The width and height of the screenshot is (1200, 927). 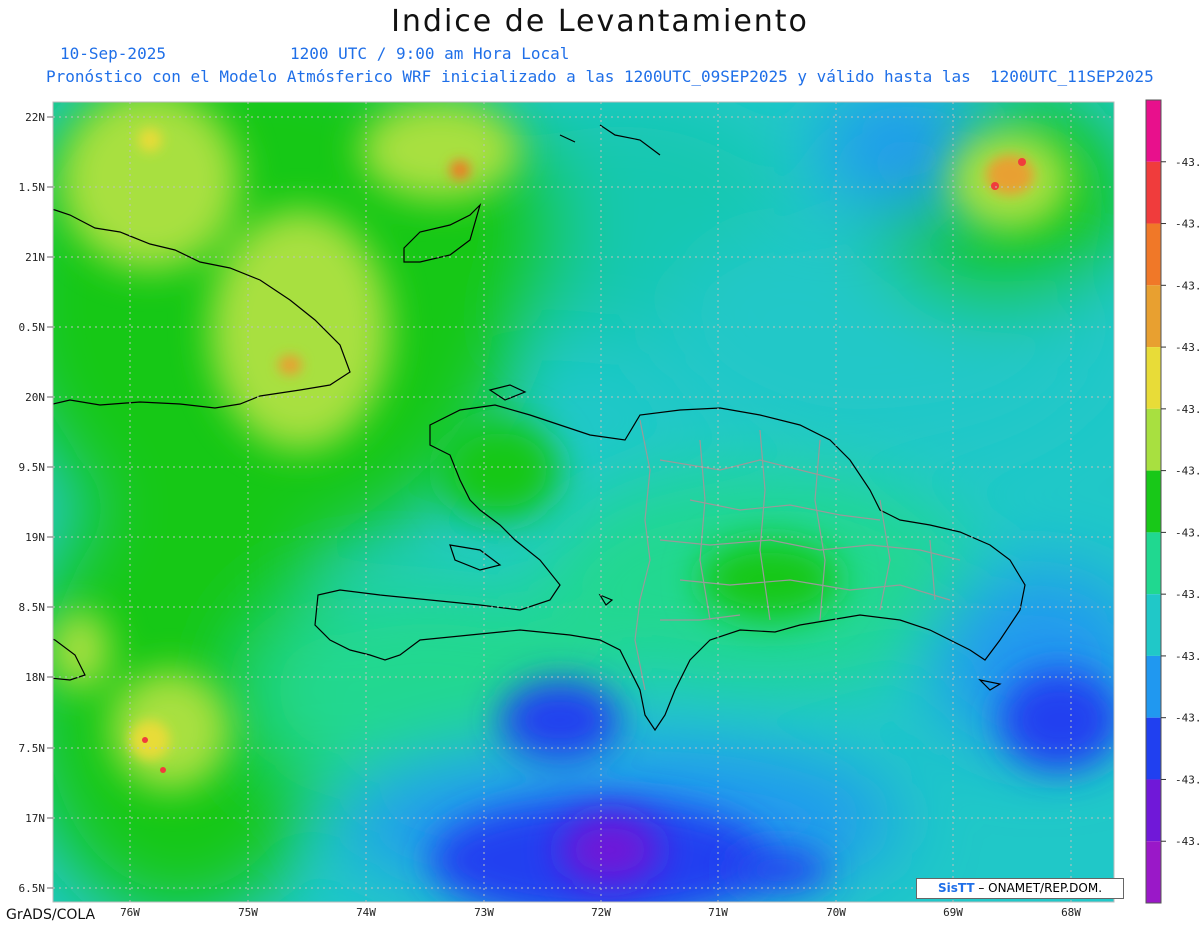 What do you see at coordinates (836, 912) in the screenshot?
I see `lon-label: 70W` at bounding box center [836, 912].